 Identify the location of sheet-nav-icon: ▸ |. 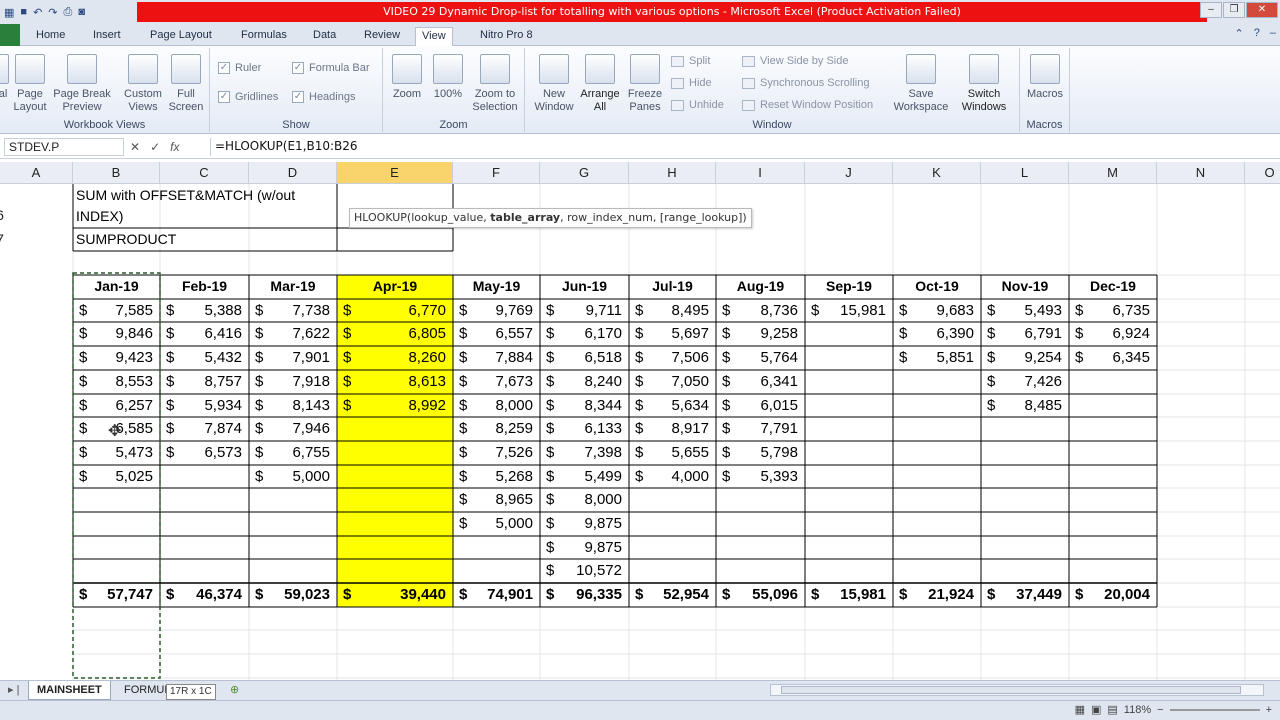
(13, 690).